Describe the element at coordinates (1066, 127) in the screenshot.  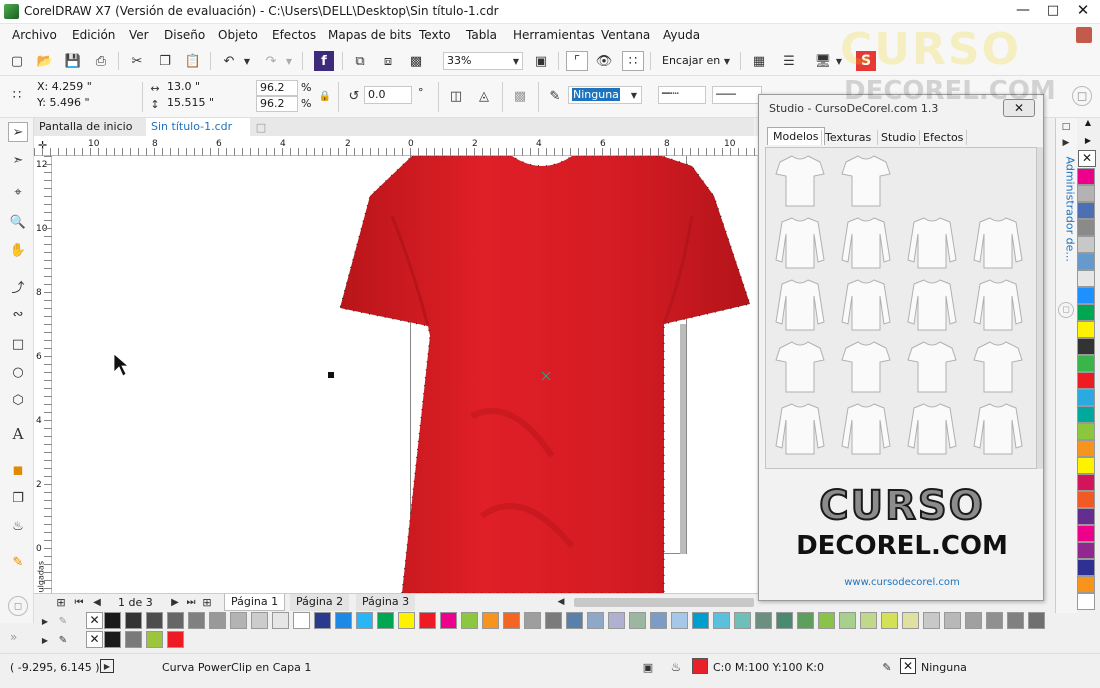
I see `docker-collapse-icon: □` at that location.